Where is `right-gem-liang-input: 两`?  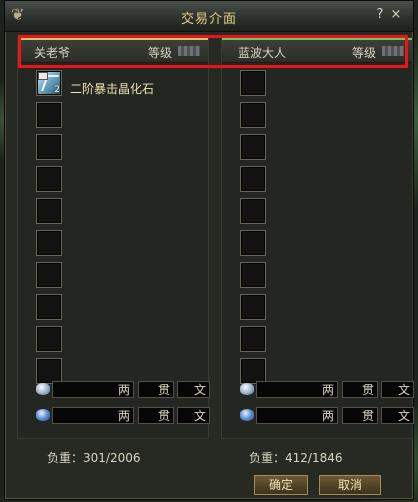
right-gem-liang-input: 两 is located at coordinates (297, 415).